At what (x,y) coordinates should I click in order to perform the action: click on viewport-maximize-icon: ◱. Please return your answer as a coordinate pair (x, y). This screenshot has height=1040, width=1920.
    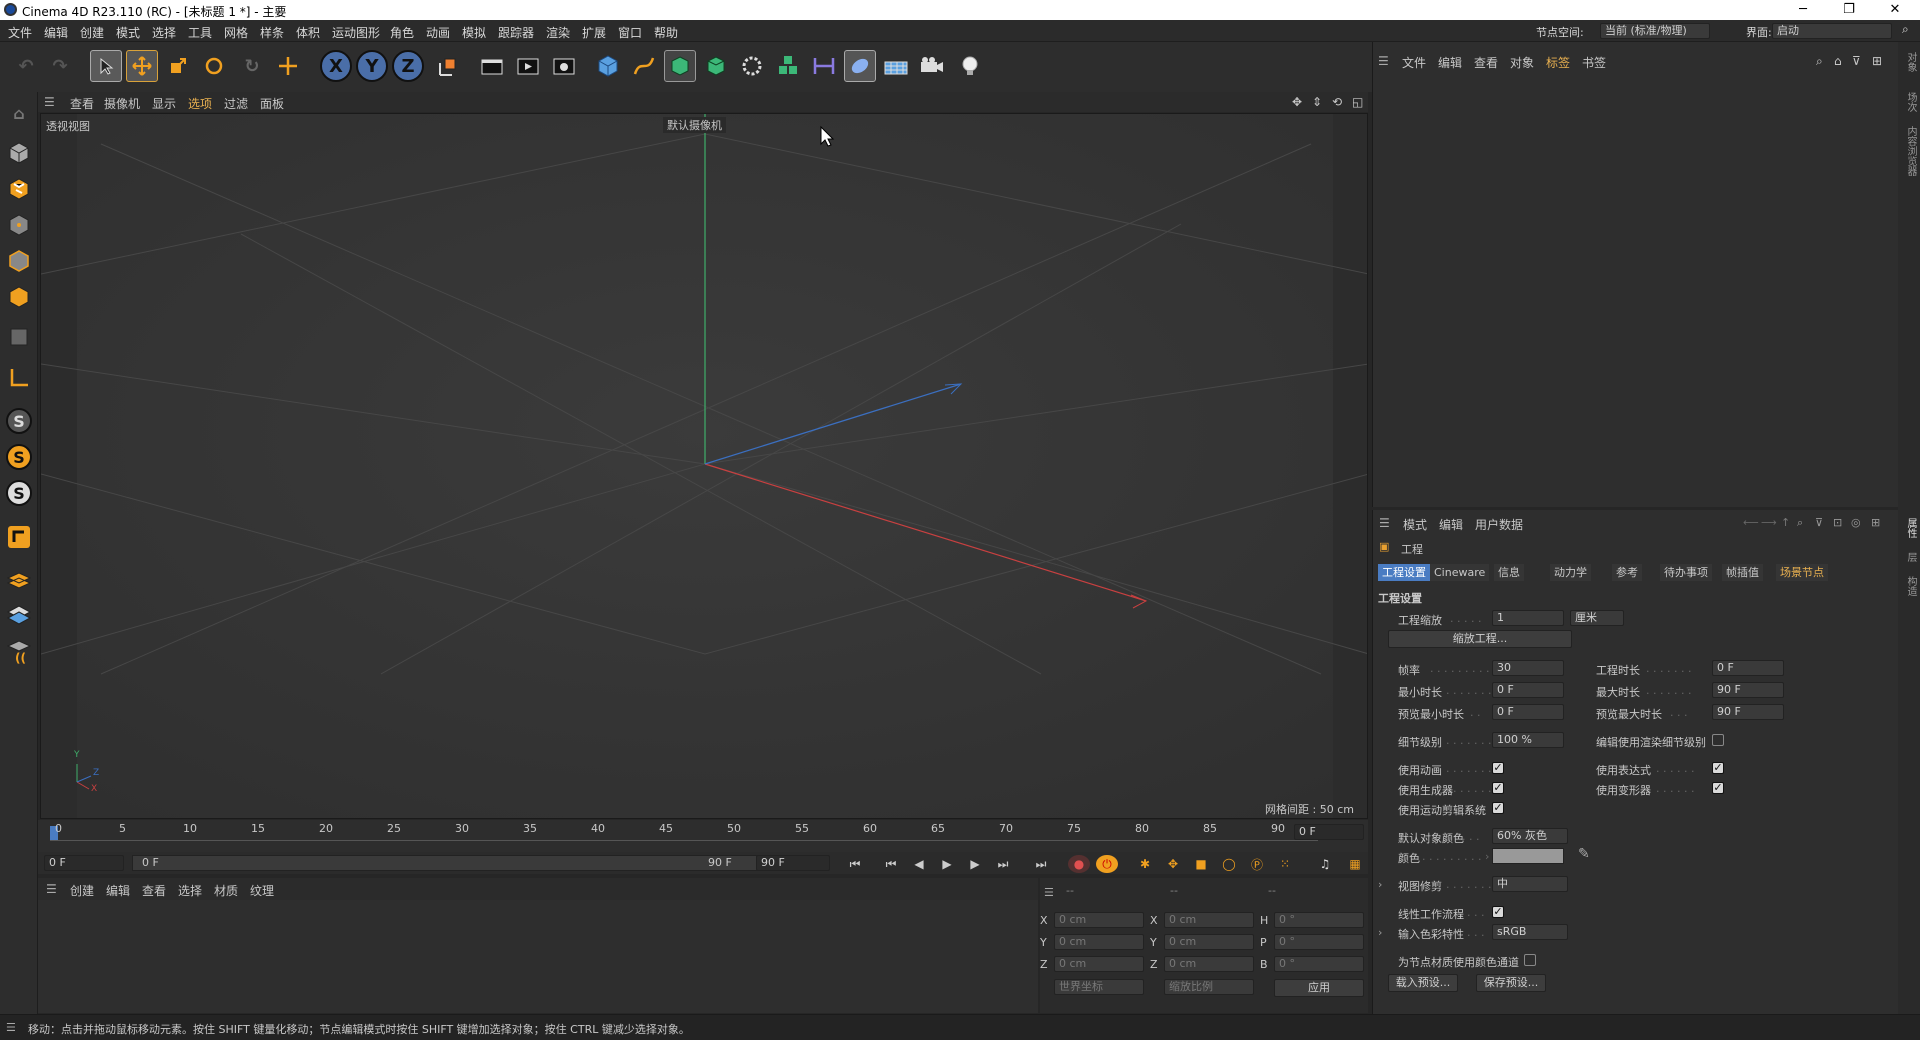
    Looking at the image, I should click on (1357, 102).